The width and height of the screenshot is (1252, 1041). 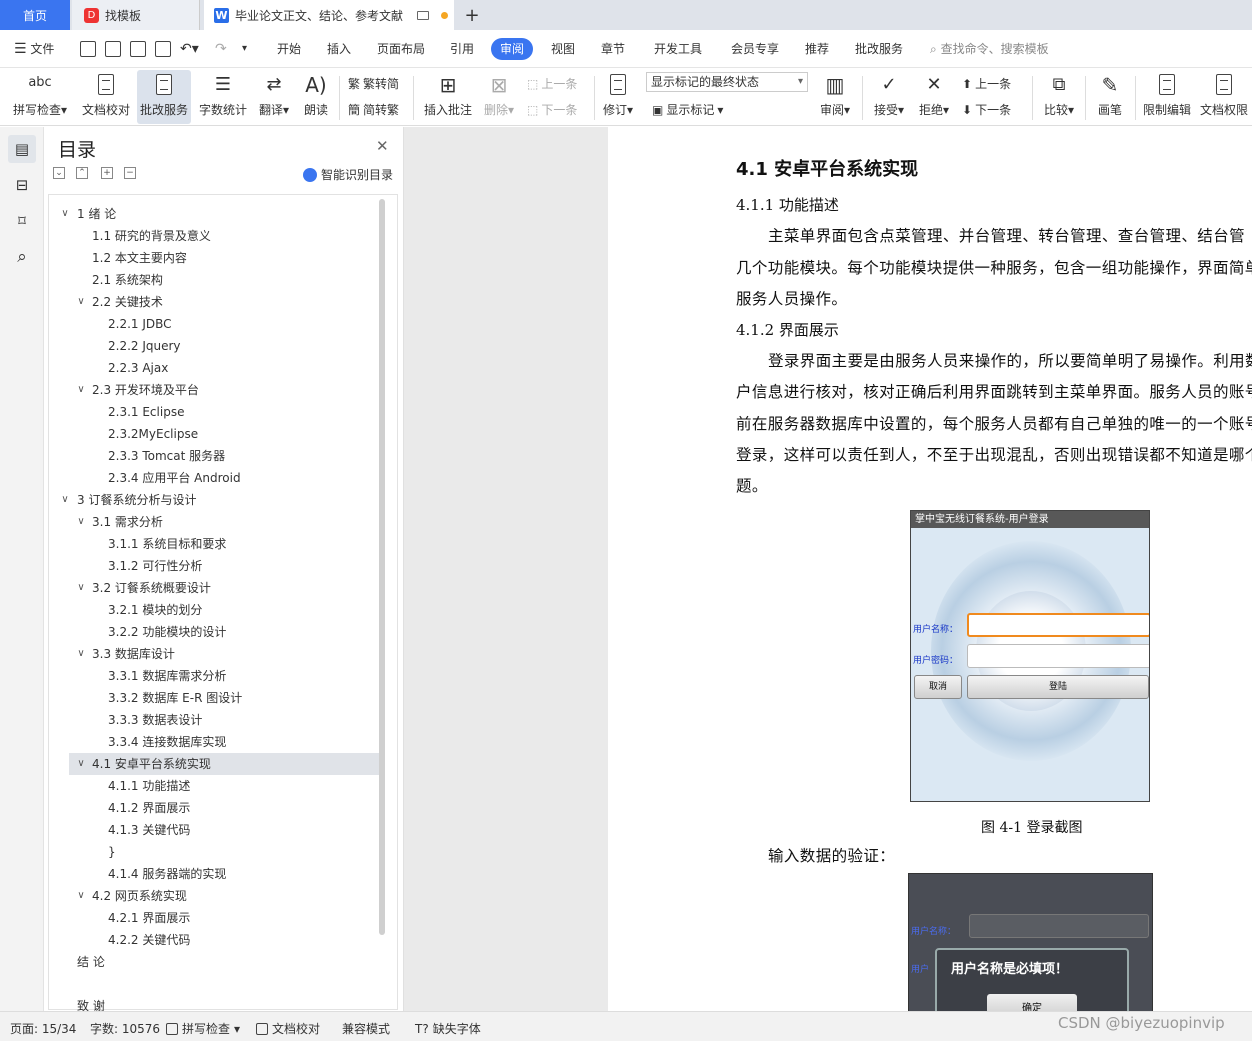 What do you see at coordinates (879, 49) in the screenshot?
I see `menu-correction: 批改服务` at bounding box center [879, 49].